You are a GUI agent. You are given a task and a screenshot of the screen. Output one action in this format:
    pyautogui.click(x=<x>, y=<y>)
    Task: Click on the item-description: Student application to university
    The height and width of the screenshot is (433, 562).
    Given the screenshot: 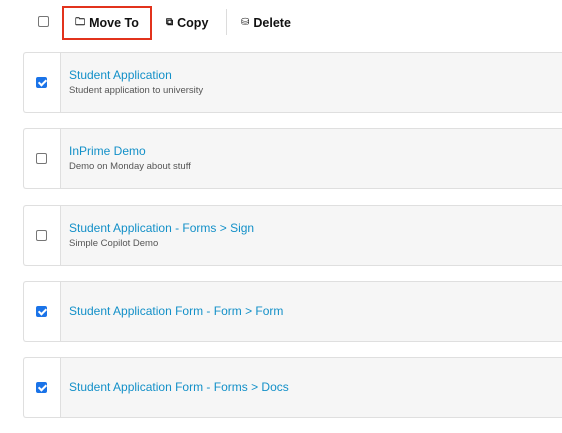 What is the action you would take?
    pyautogui.click(x=136, y=90)
    